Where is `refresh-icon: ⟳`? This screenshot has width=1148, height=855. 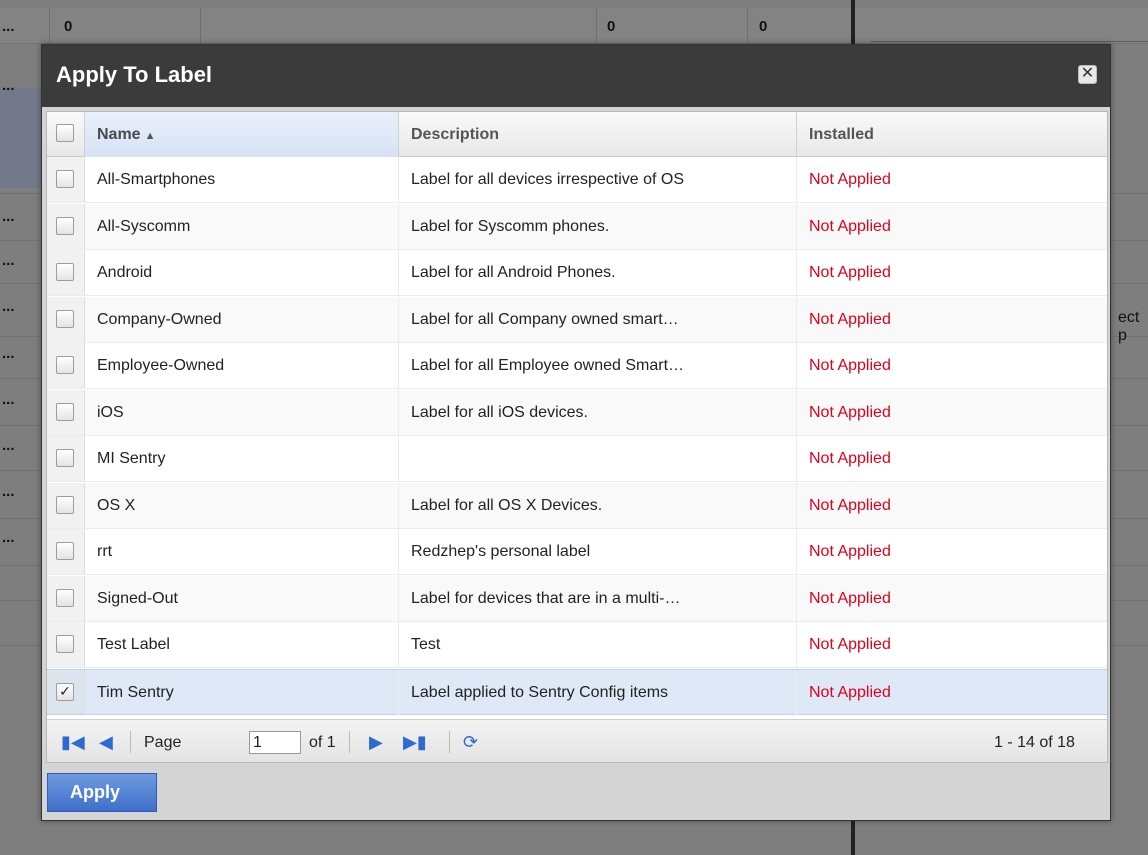 refresh-icon: ⟳ is located at coordinates (470, 742).